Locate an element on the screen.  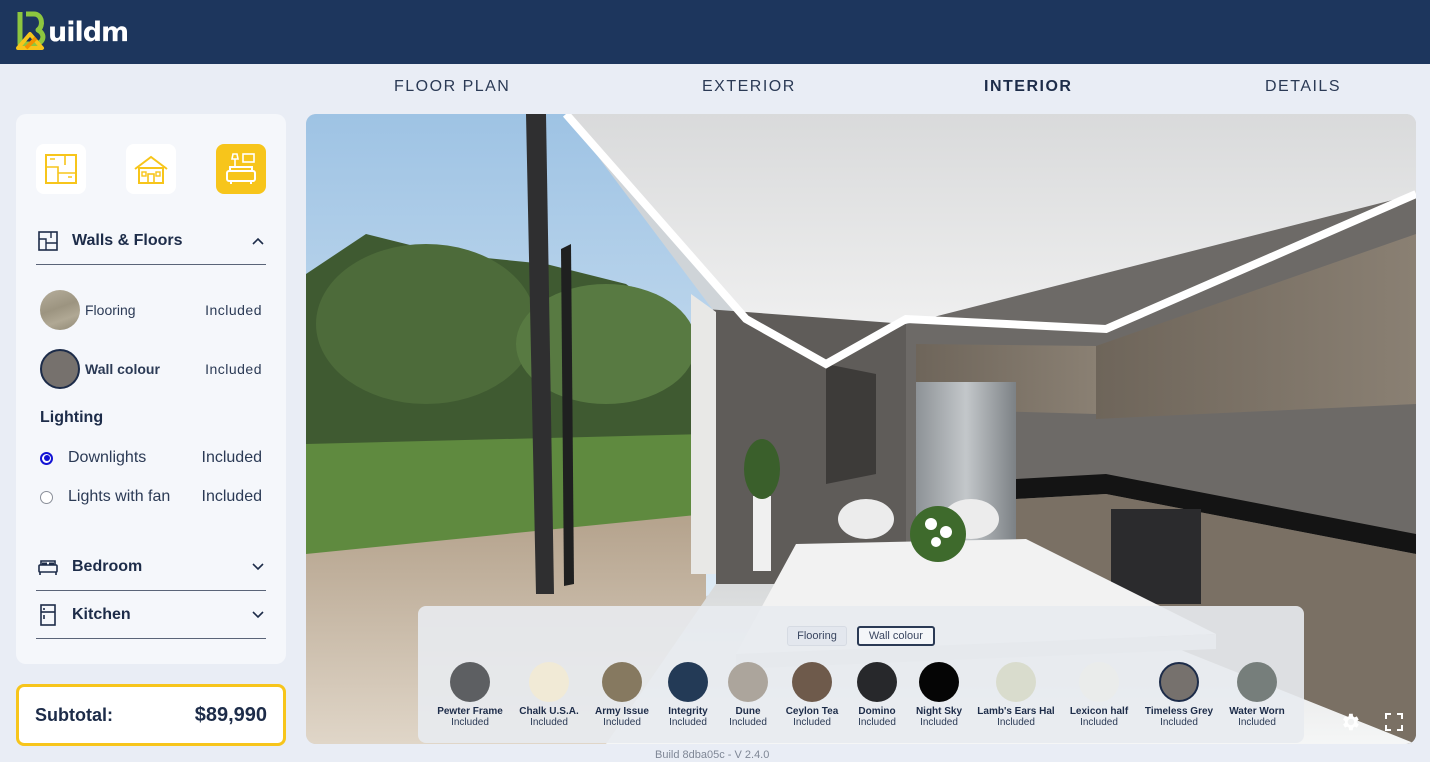
option-flooring-label: Flooring is located at coordinates (110, 310).